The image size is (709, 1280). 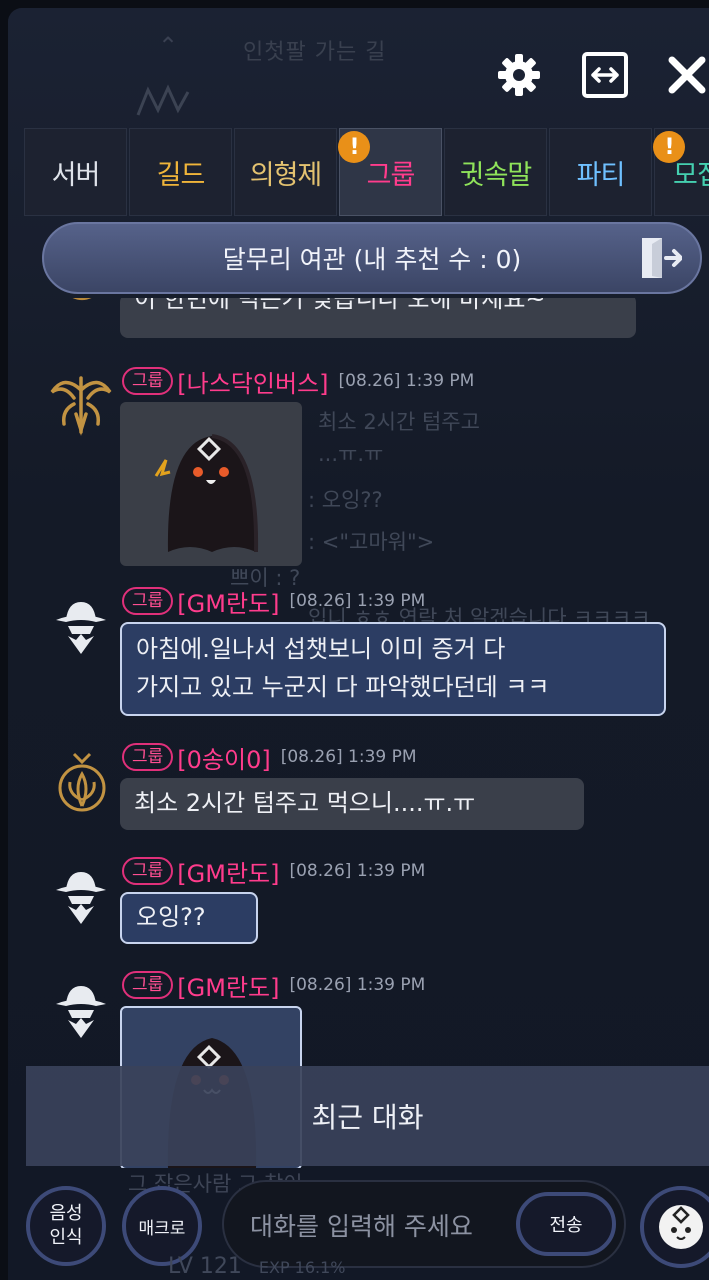 I want to click on background-text: ...ㅠ.ㅠ, so click(x=351, y=454).